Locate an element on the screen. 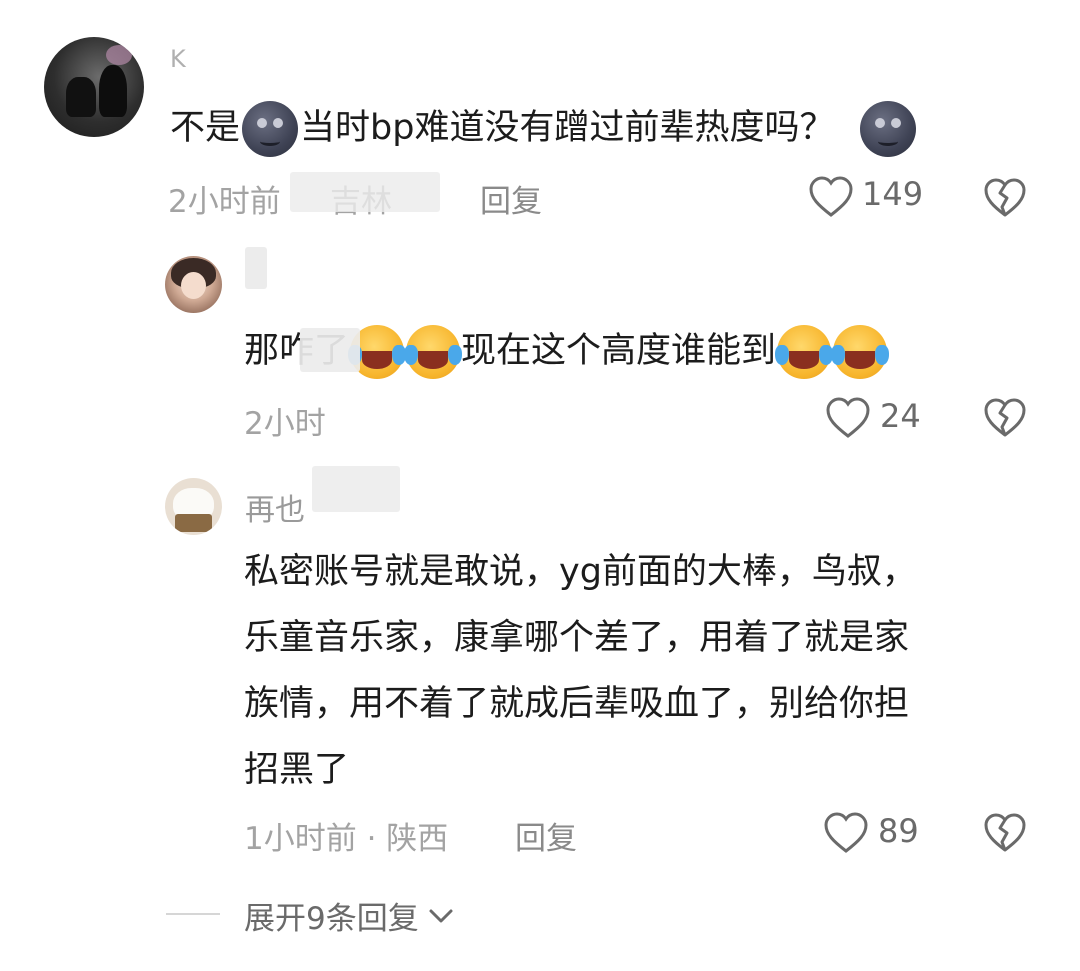 Image resolution: width=1080 pixels, height=971 pixels. reply-time: 2小时 is located at coordinates (285, 424).